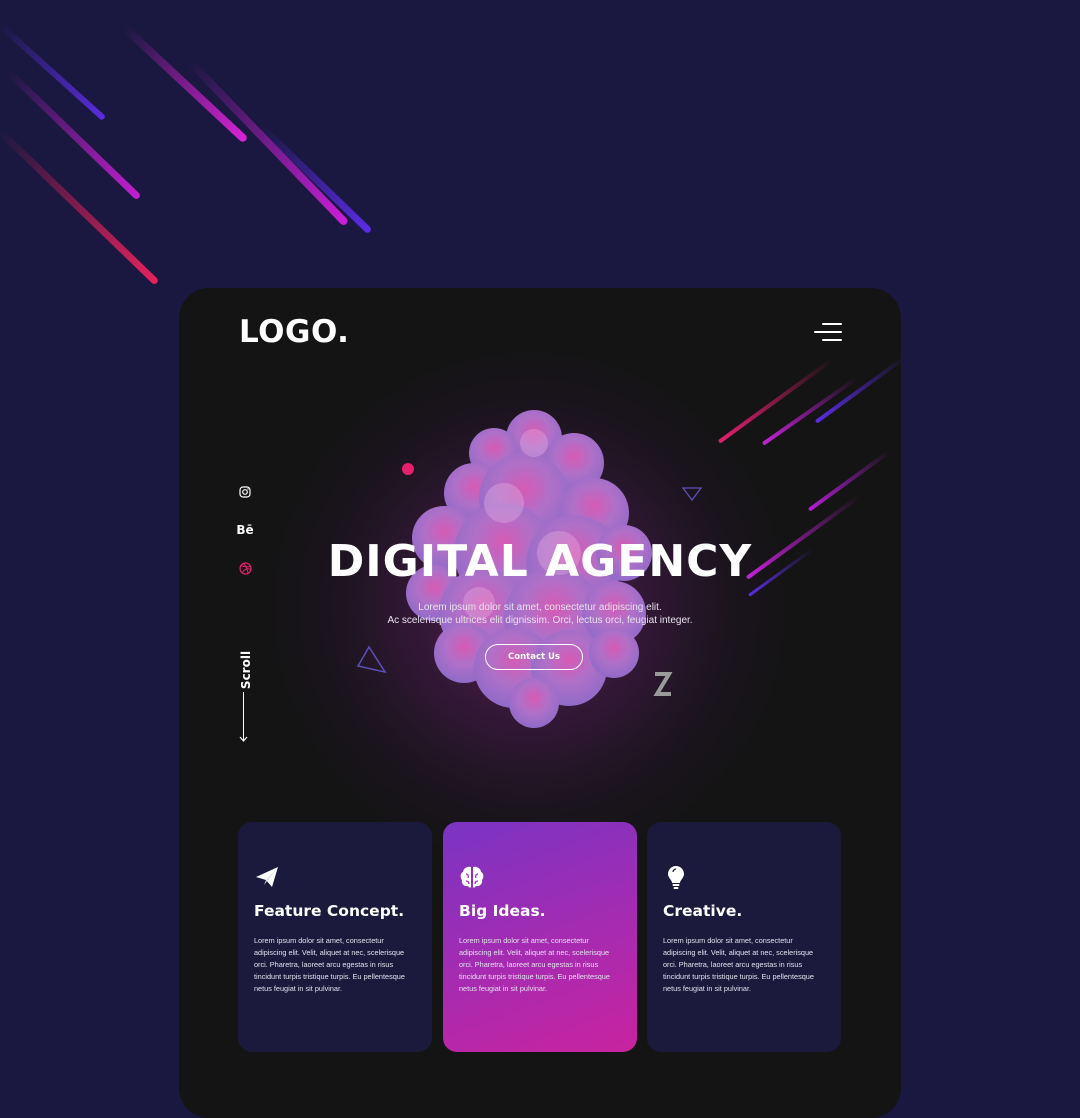  Describe the element at coordinates (245, 530) in the screenshot. I see `behance-label: Bē` at that location.